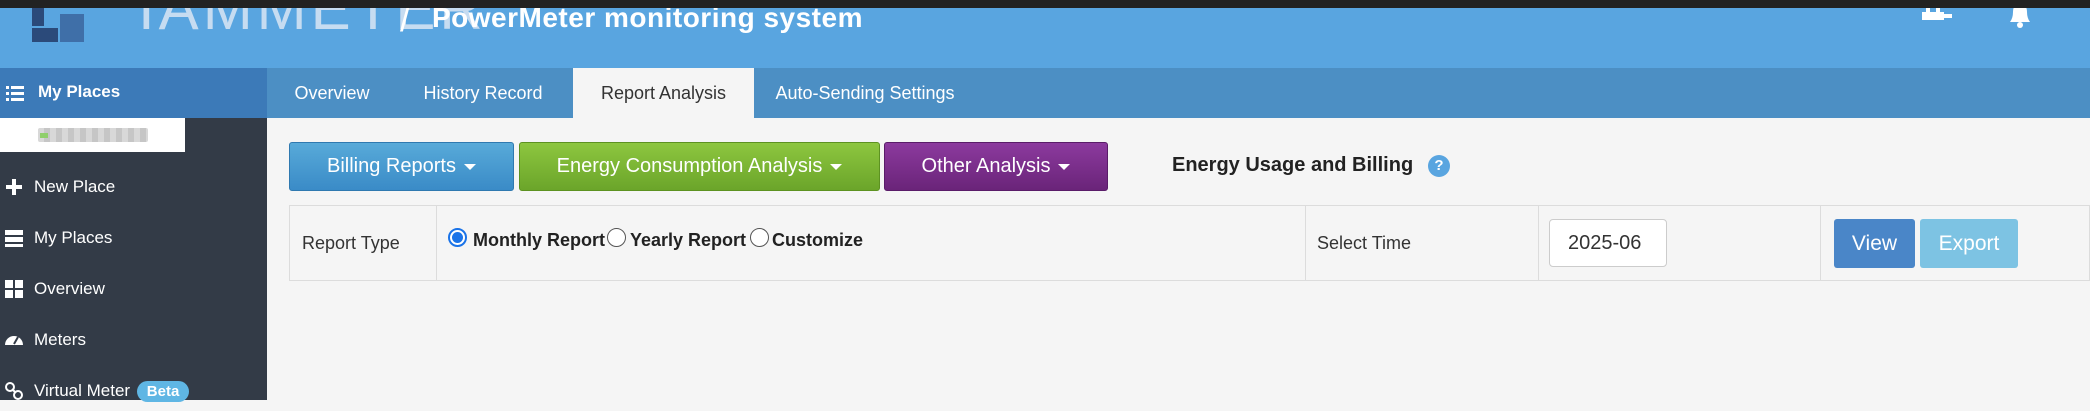 The width and height of the screenshot is (2090, 411). I want to click on tab-history-record: History Record, so click(483, 93).